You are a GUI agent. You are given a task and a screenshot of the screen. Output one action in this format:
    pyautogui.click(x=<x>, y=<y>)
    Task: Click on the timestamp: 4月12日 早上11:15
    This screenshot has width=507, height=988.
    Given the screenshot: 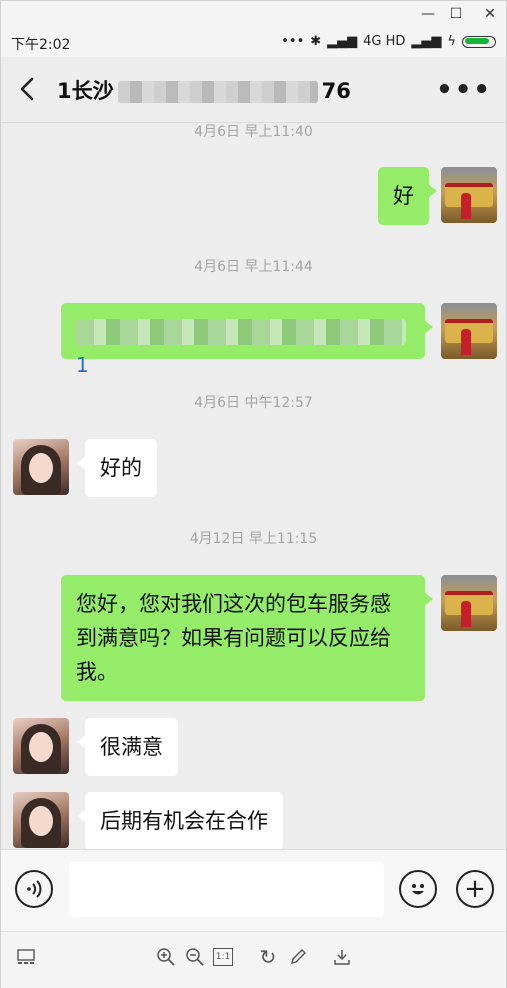 What is the action you would take?
    pyautogui.click(x=253, y=539)
    